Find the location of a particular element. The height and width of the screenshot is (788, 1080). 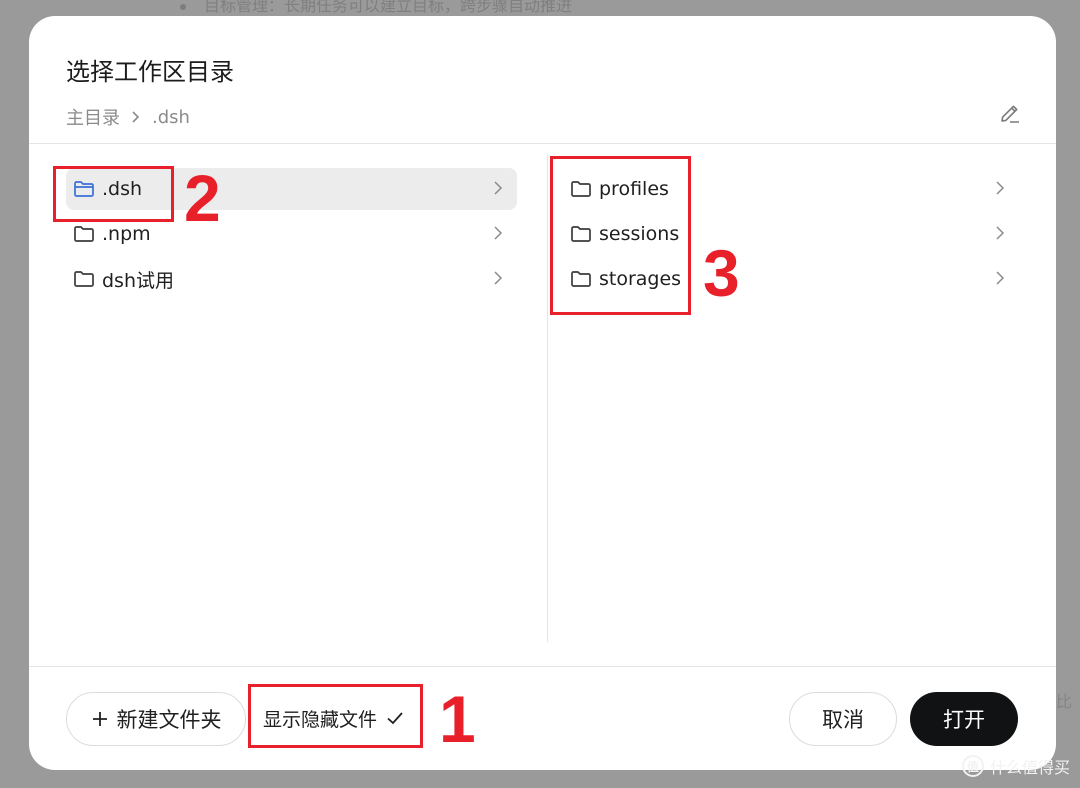

new-folder-button: 新建文件夹 is located at coordinates (156, 719).